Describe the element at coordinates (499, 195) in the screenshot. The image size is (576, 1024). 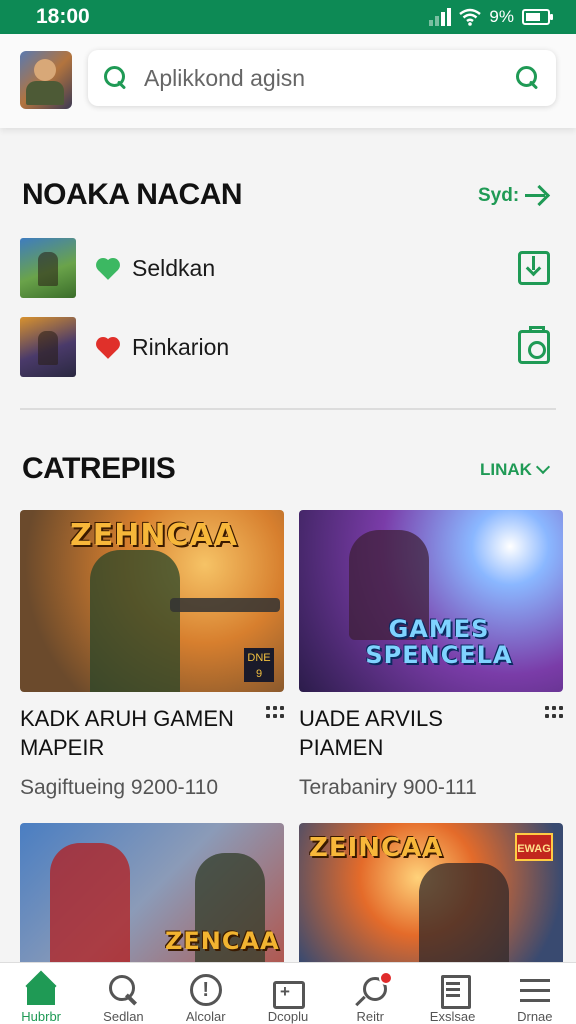
I see `recent-see-all-label: Syd:` at that location.